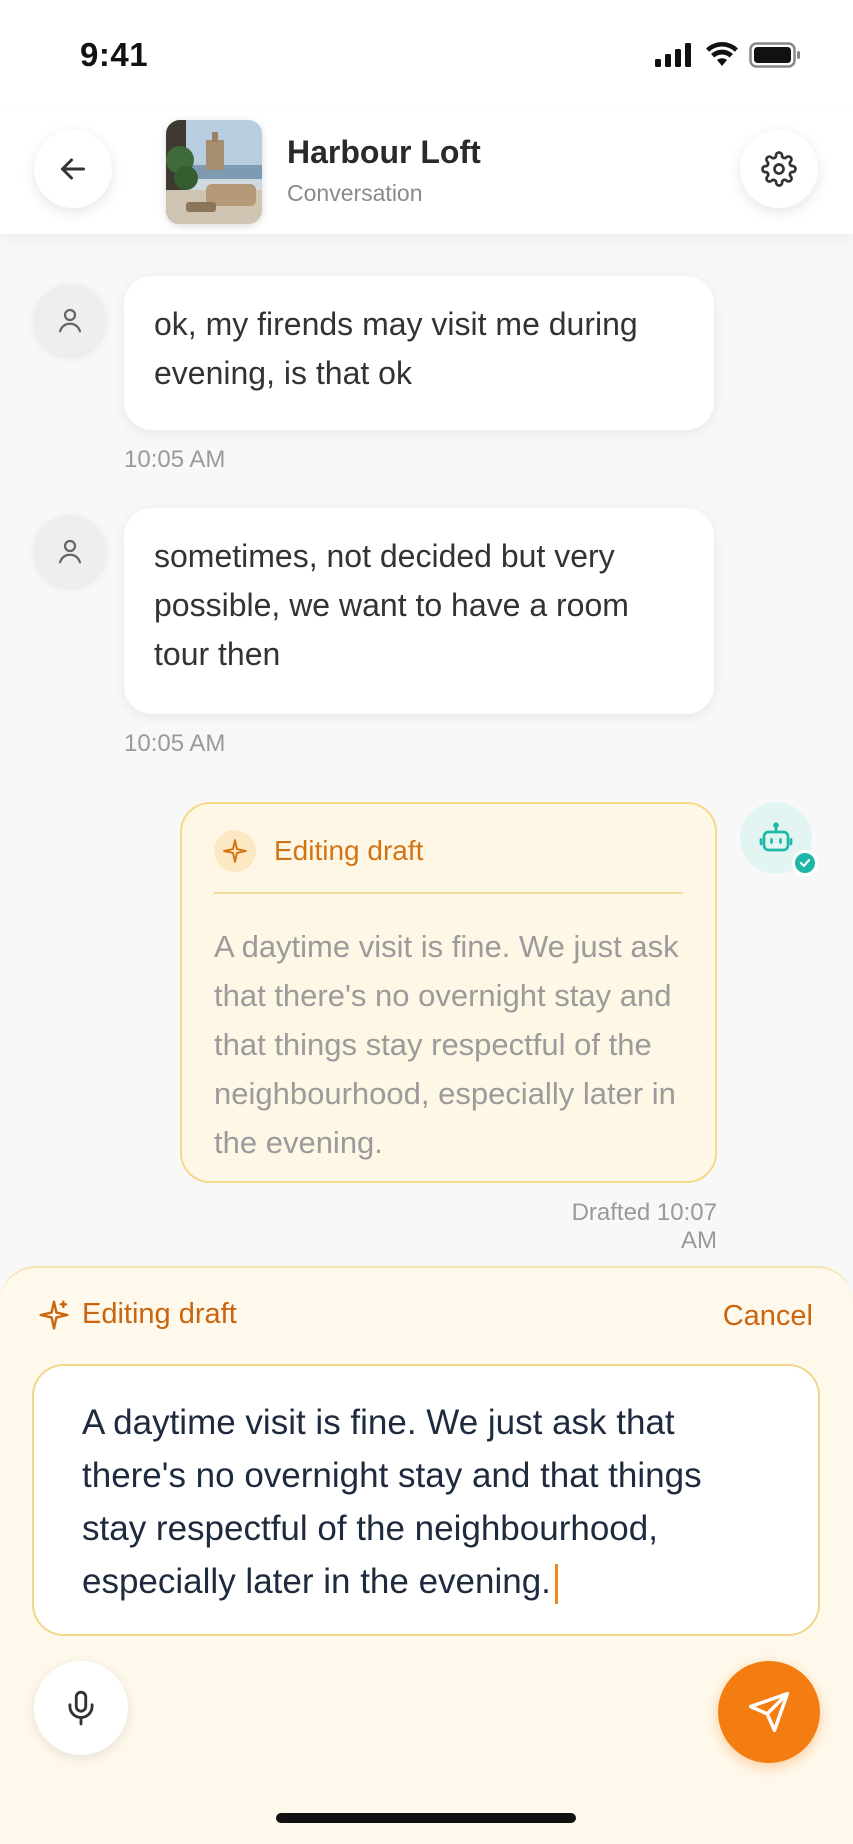 This screenshot has width=853, height=1844. What do you see at coordinates (426, 172) in the screenshot?
I see `conversation-header: Harbour Loft Conversation` at bounding box center [426, 172].